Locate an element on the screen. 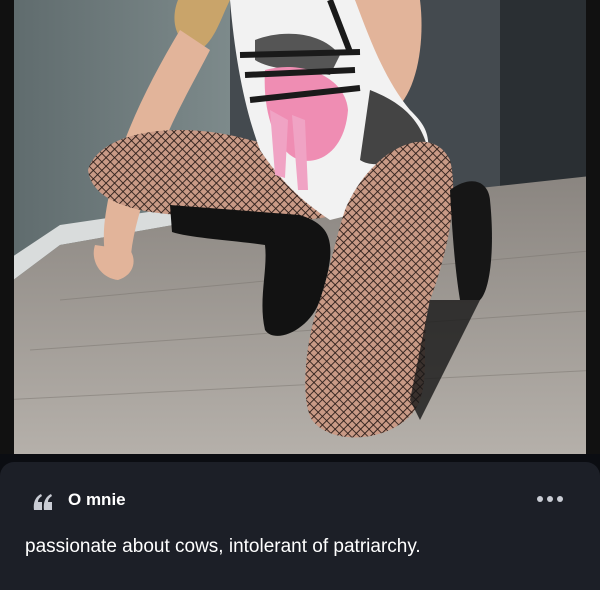  more-options-icon is located at coordinates (550, 499).